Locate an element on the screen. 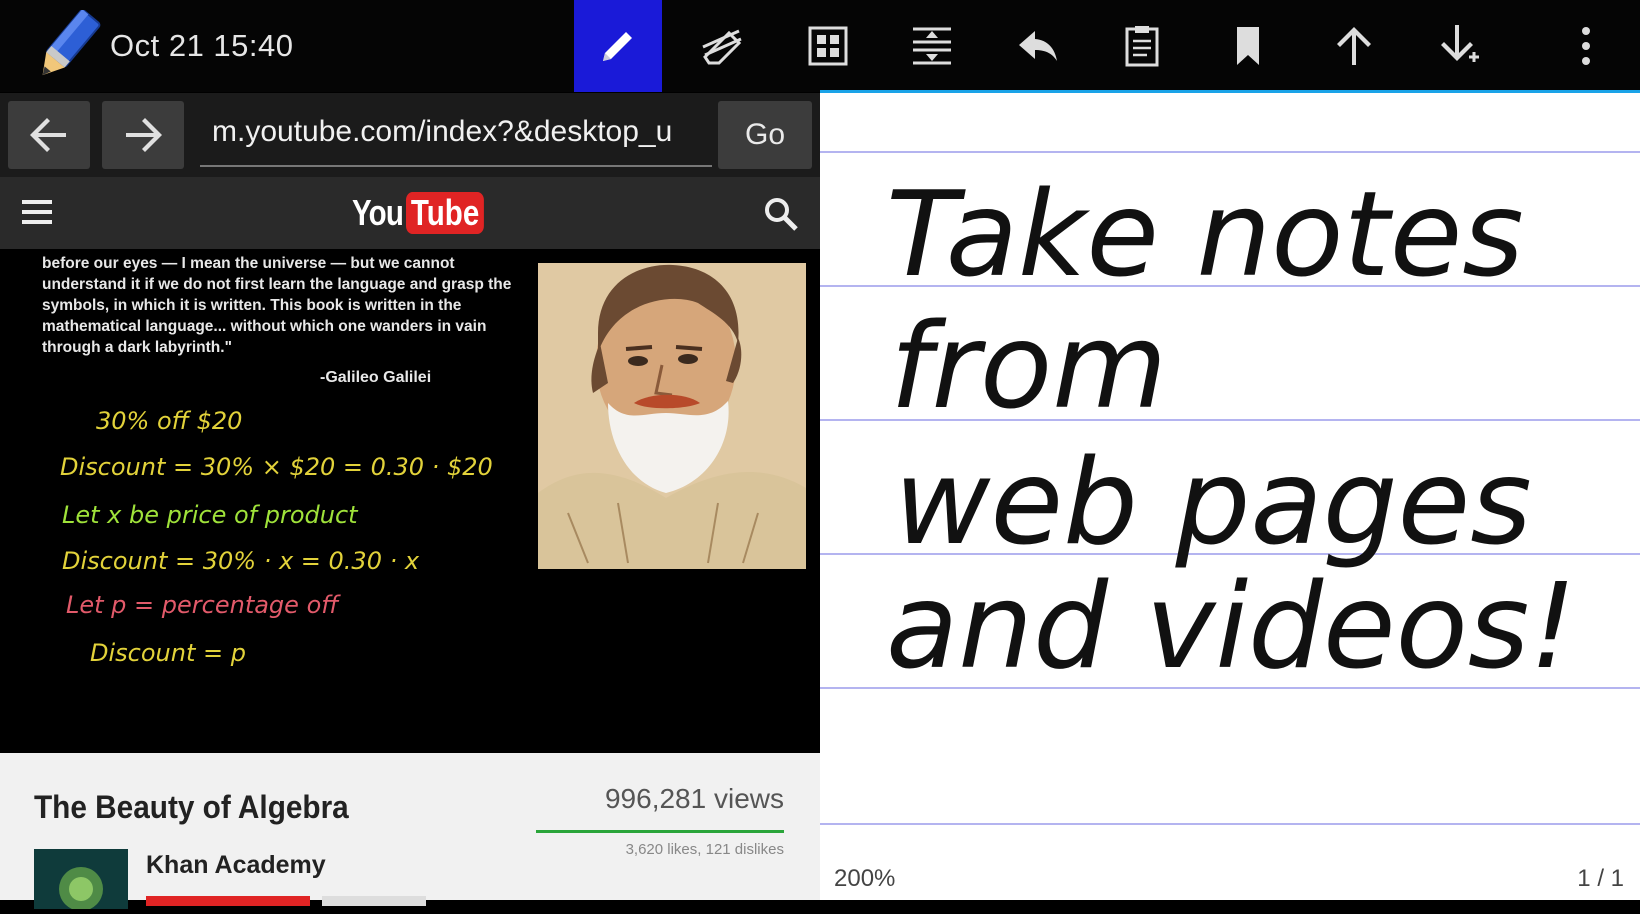 The height and width of the screenshot is (914, 1640). channel-avatar is located at coordinates (81, 880).